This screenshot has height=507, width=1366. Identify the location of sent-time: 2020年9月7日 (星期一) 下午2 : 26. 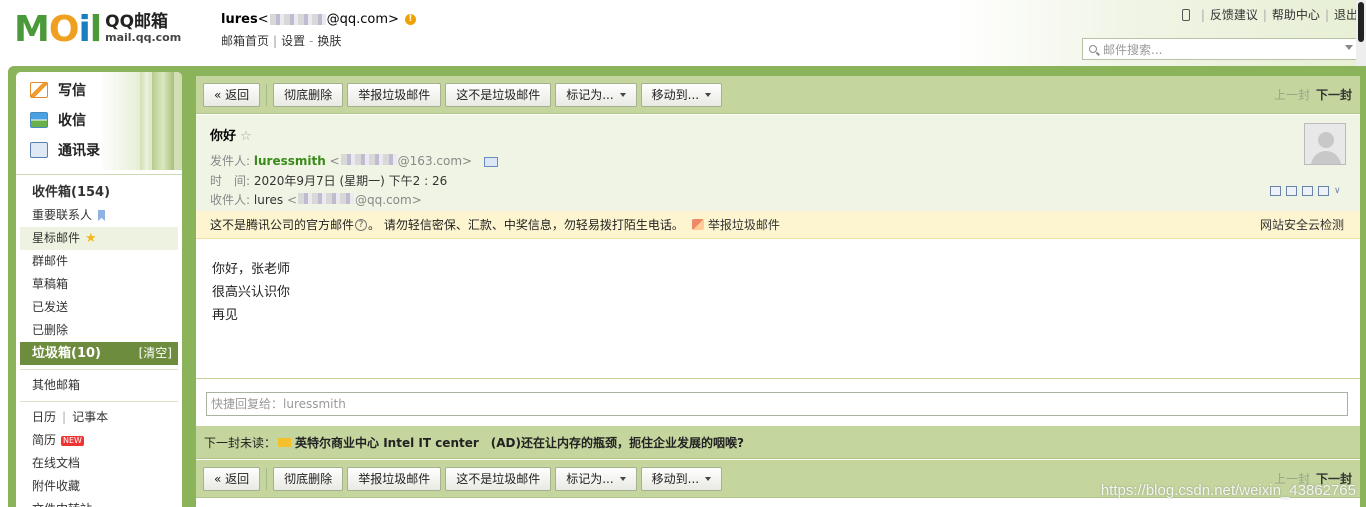
(350, 181).